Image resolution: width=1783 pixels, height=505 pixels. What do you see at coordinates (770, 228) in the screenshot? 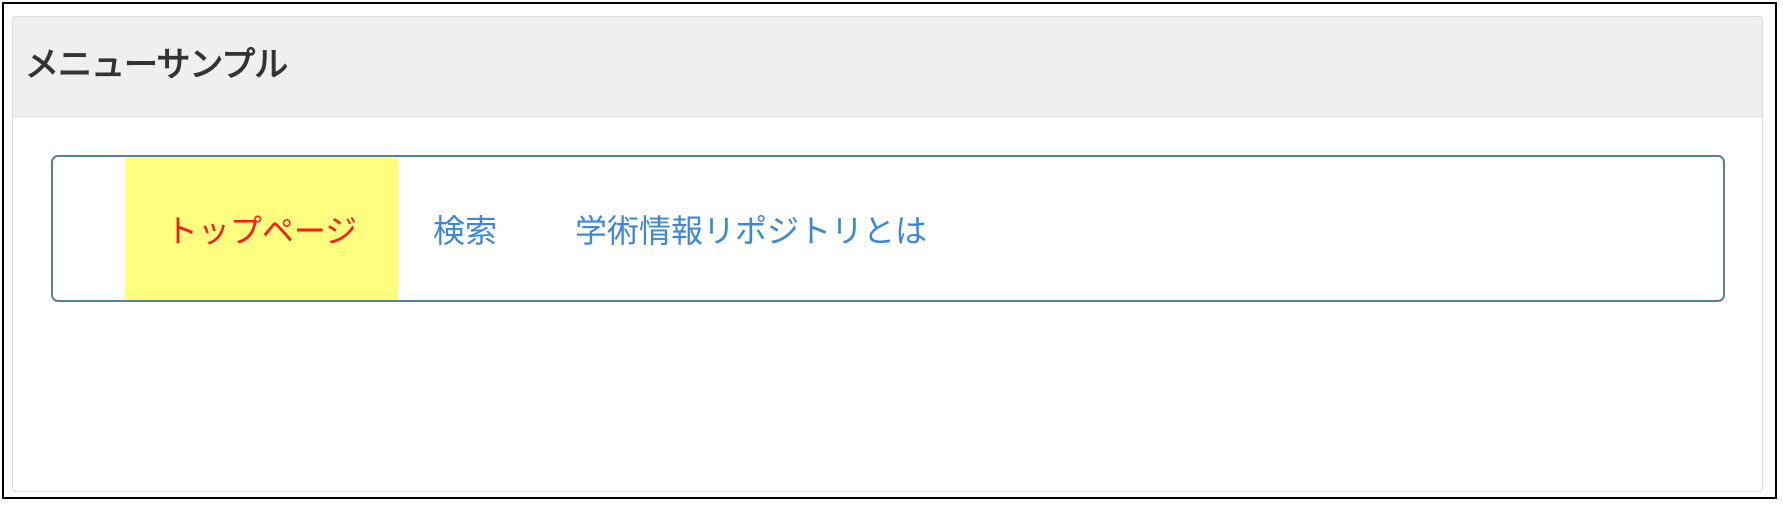
I see `menu-item-about-repository: 学術情報リポジトリとは` at bounding box center [770, 228].